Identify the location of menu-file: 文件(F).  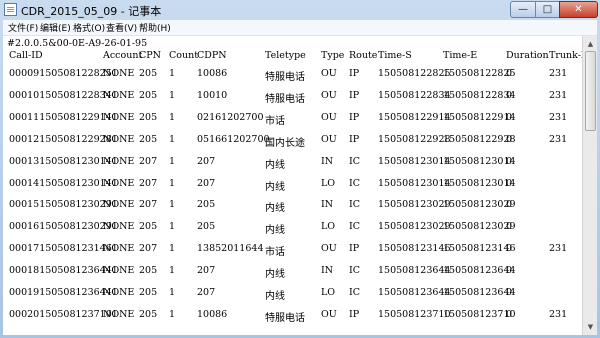
(23, 27).